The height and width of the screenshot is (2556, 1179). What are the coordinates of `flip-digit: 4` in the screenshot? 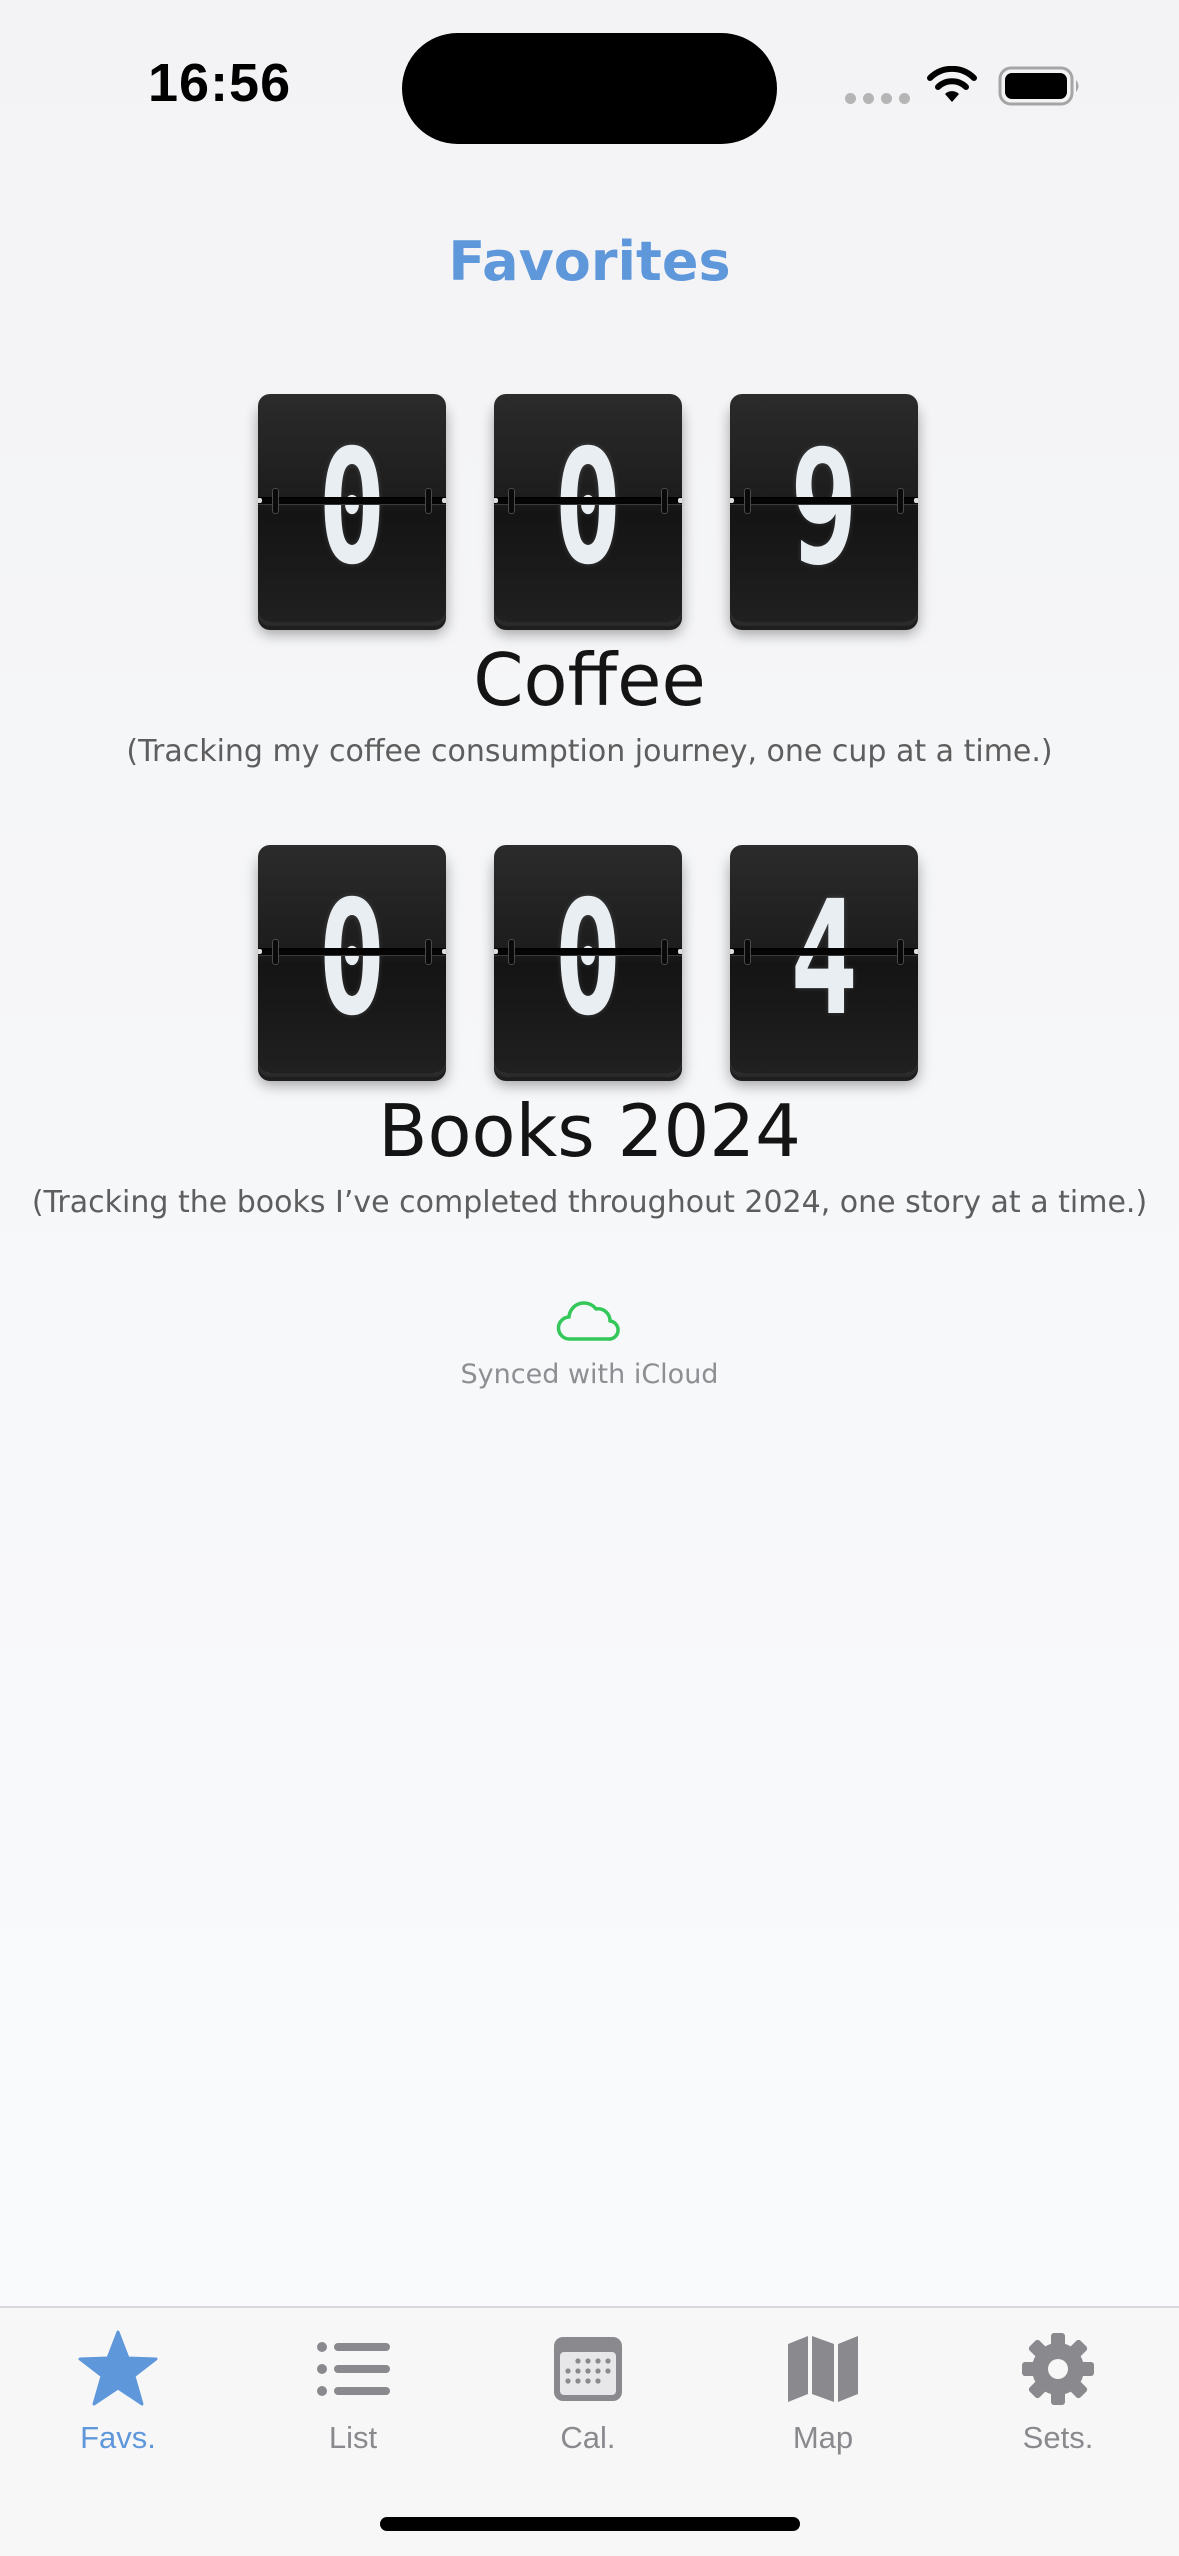 It's located at (824, 959).